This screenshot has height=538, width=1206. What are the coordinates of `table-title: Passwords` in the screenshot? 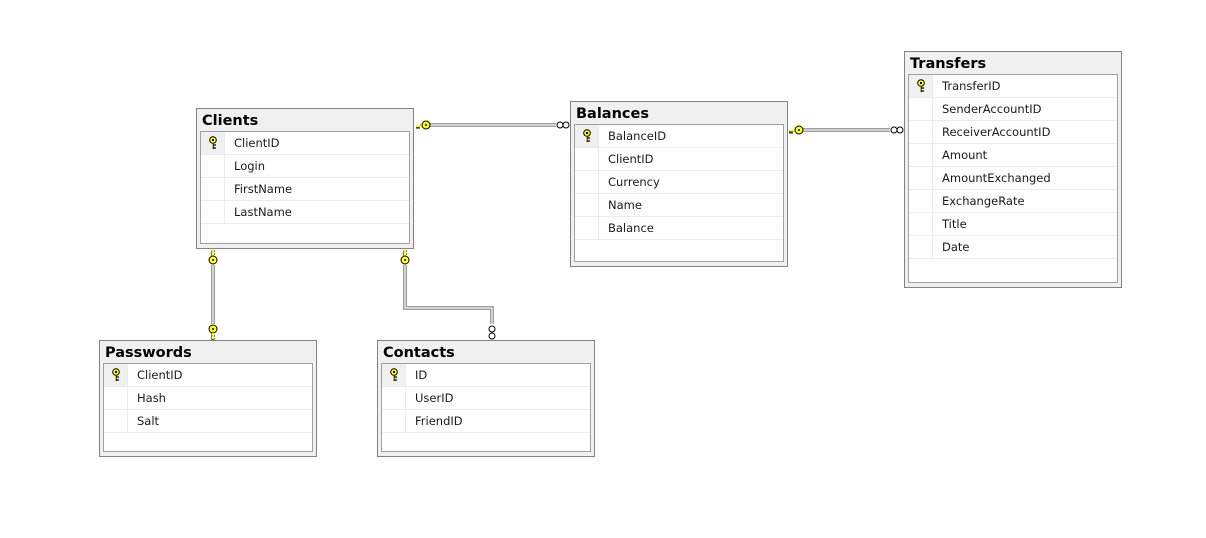 It's located at (148, 353).